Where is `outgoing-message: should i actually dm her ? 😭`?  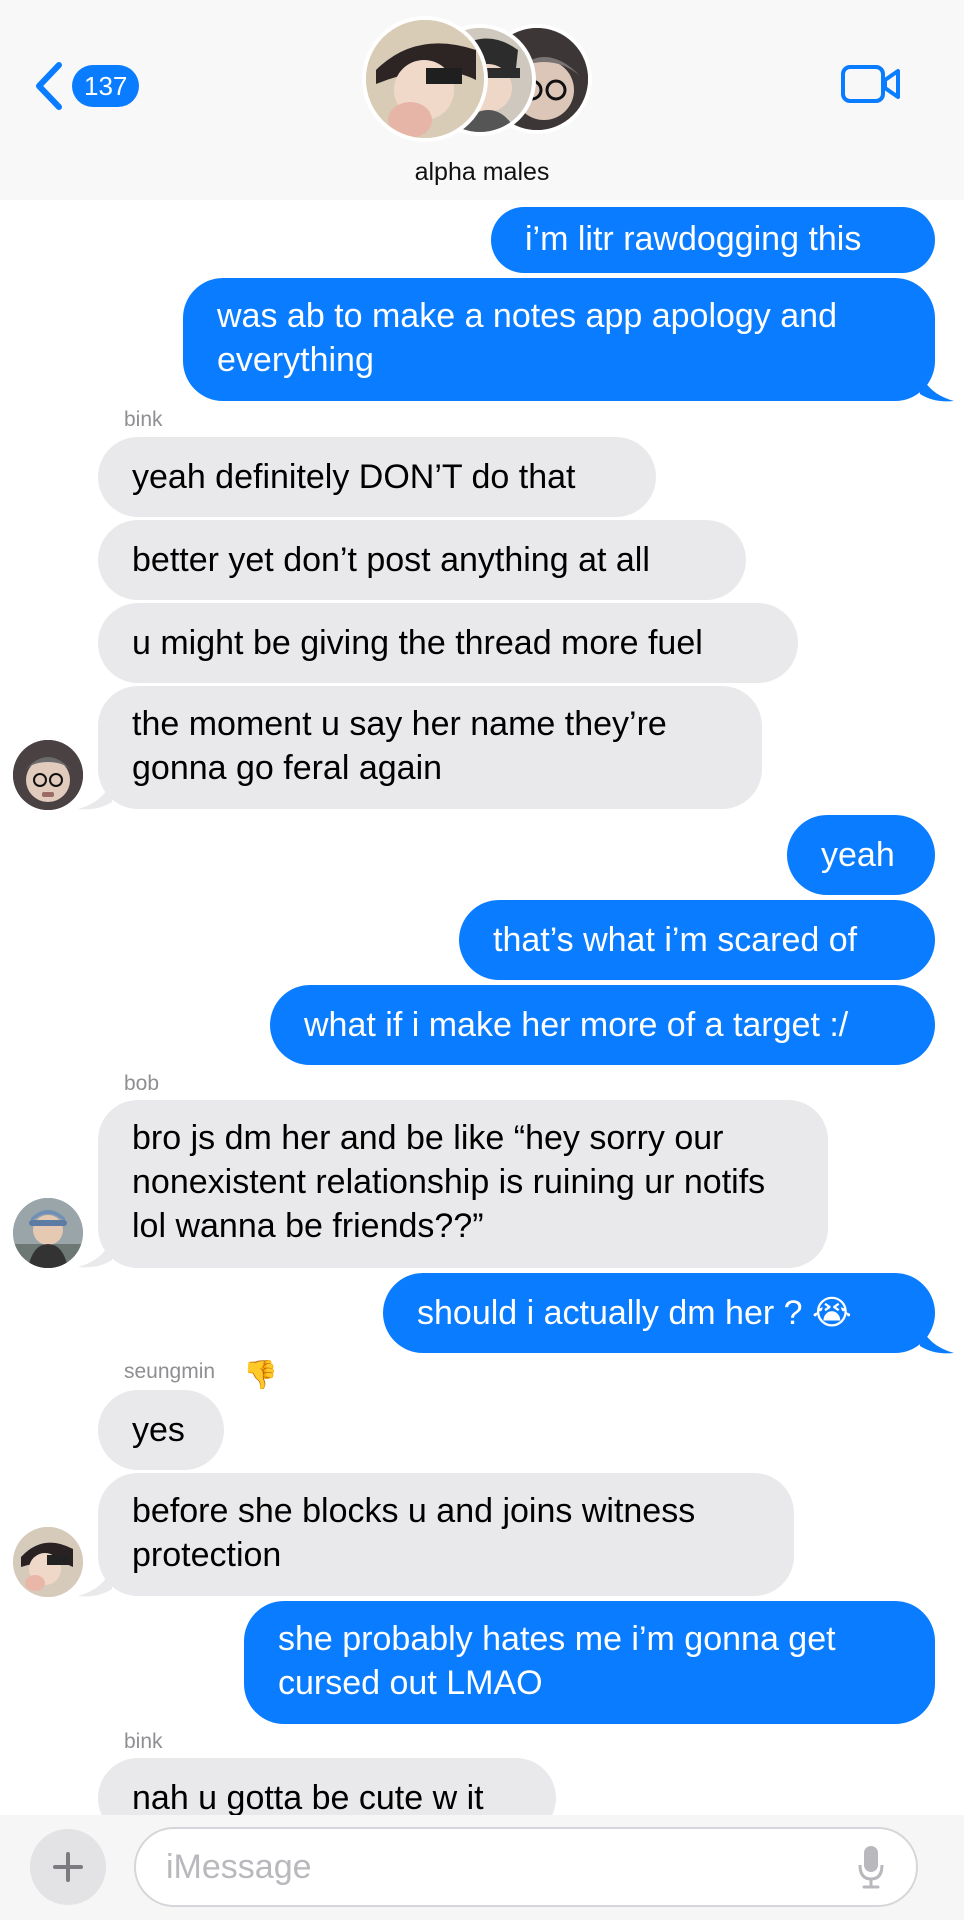
outgoing-message: should i actually dm her ? 😭 is located at coordinates (659, 1313).